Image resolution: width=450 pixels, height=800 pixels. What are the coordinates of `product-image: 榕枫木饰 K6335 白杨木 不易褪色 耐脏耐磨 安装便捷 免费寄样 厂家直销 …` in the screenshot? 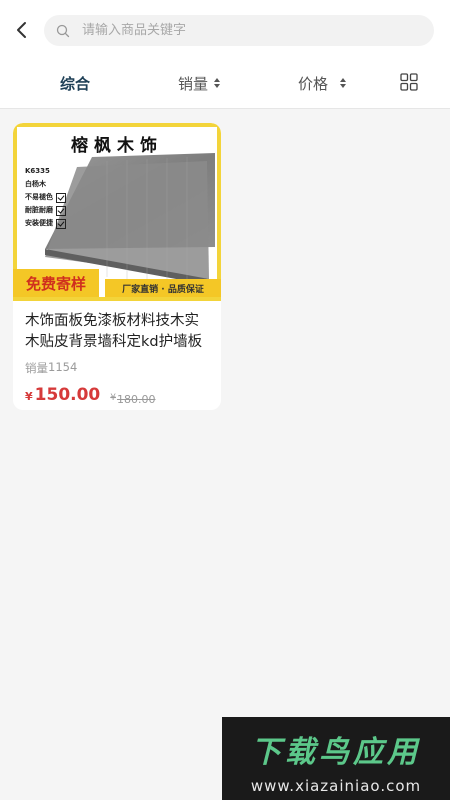 It's located at (117, 212).